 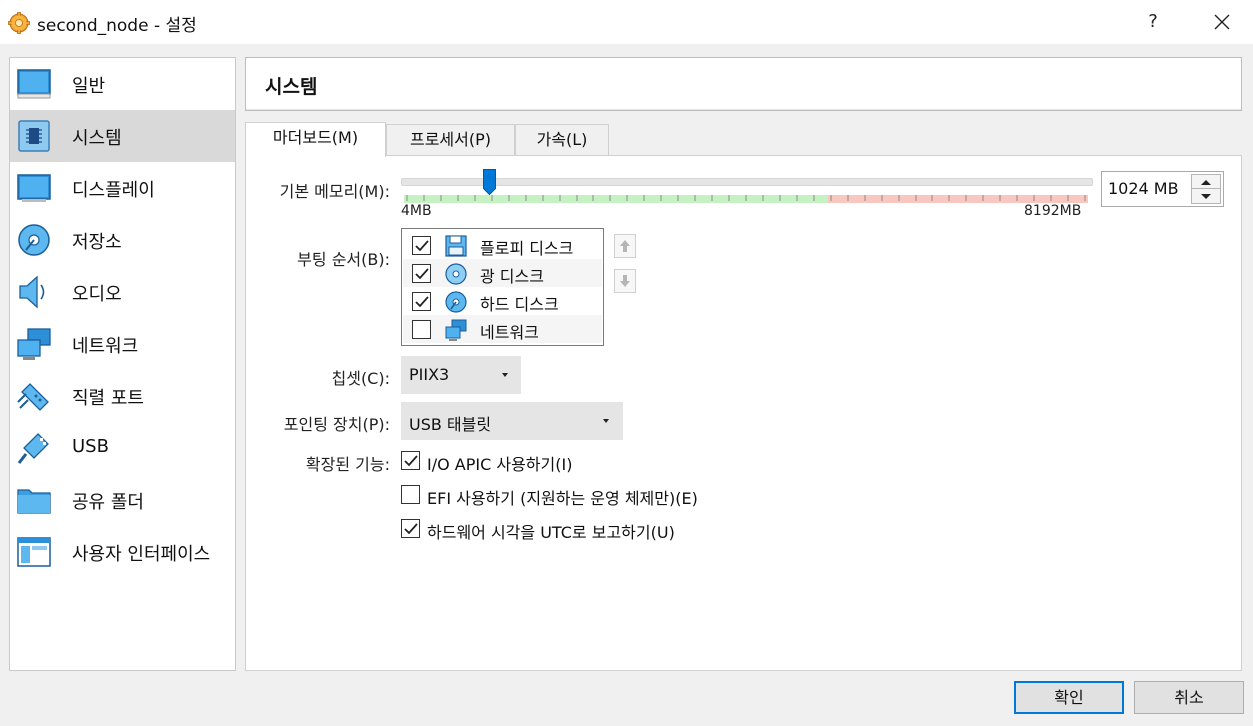 I want to click on display-icon, so click(x=34, y=188).